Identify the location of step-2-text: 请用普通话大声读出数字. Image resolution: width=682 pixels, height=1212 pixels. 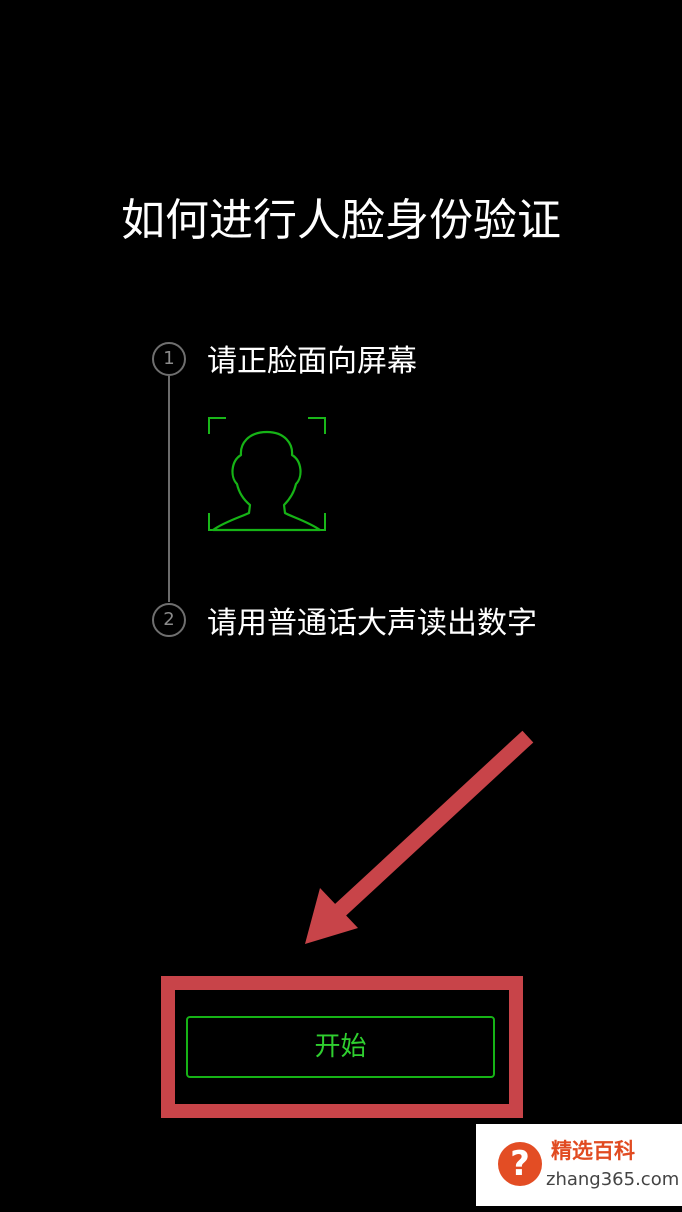
(372, 623).